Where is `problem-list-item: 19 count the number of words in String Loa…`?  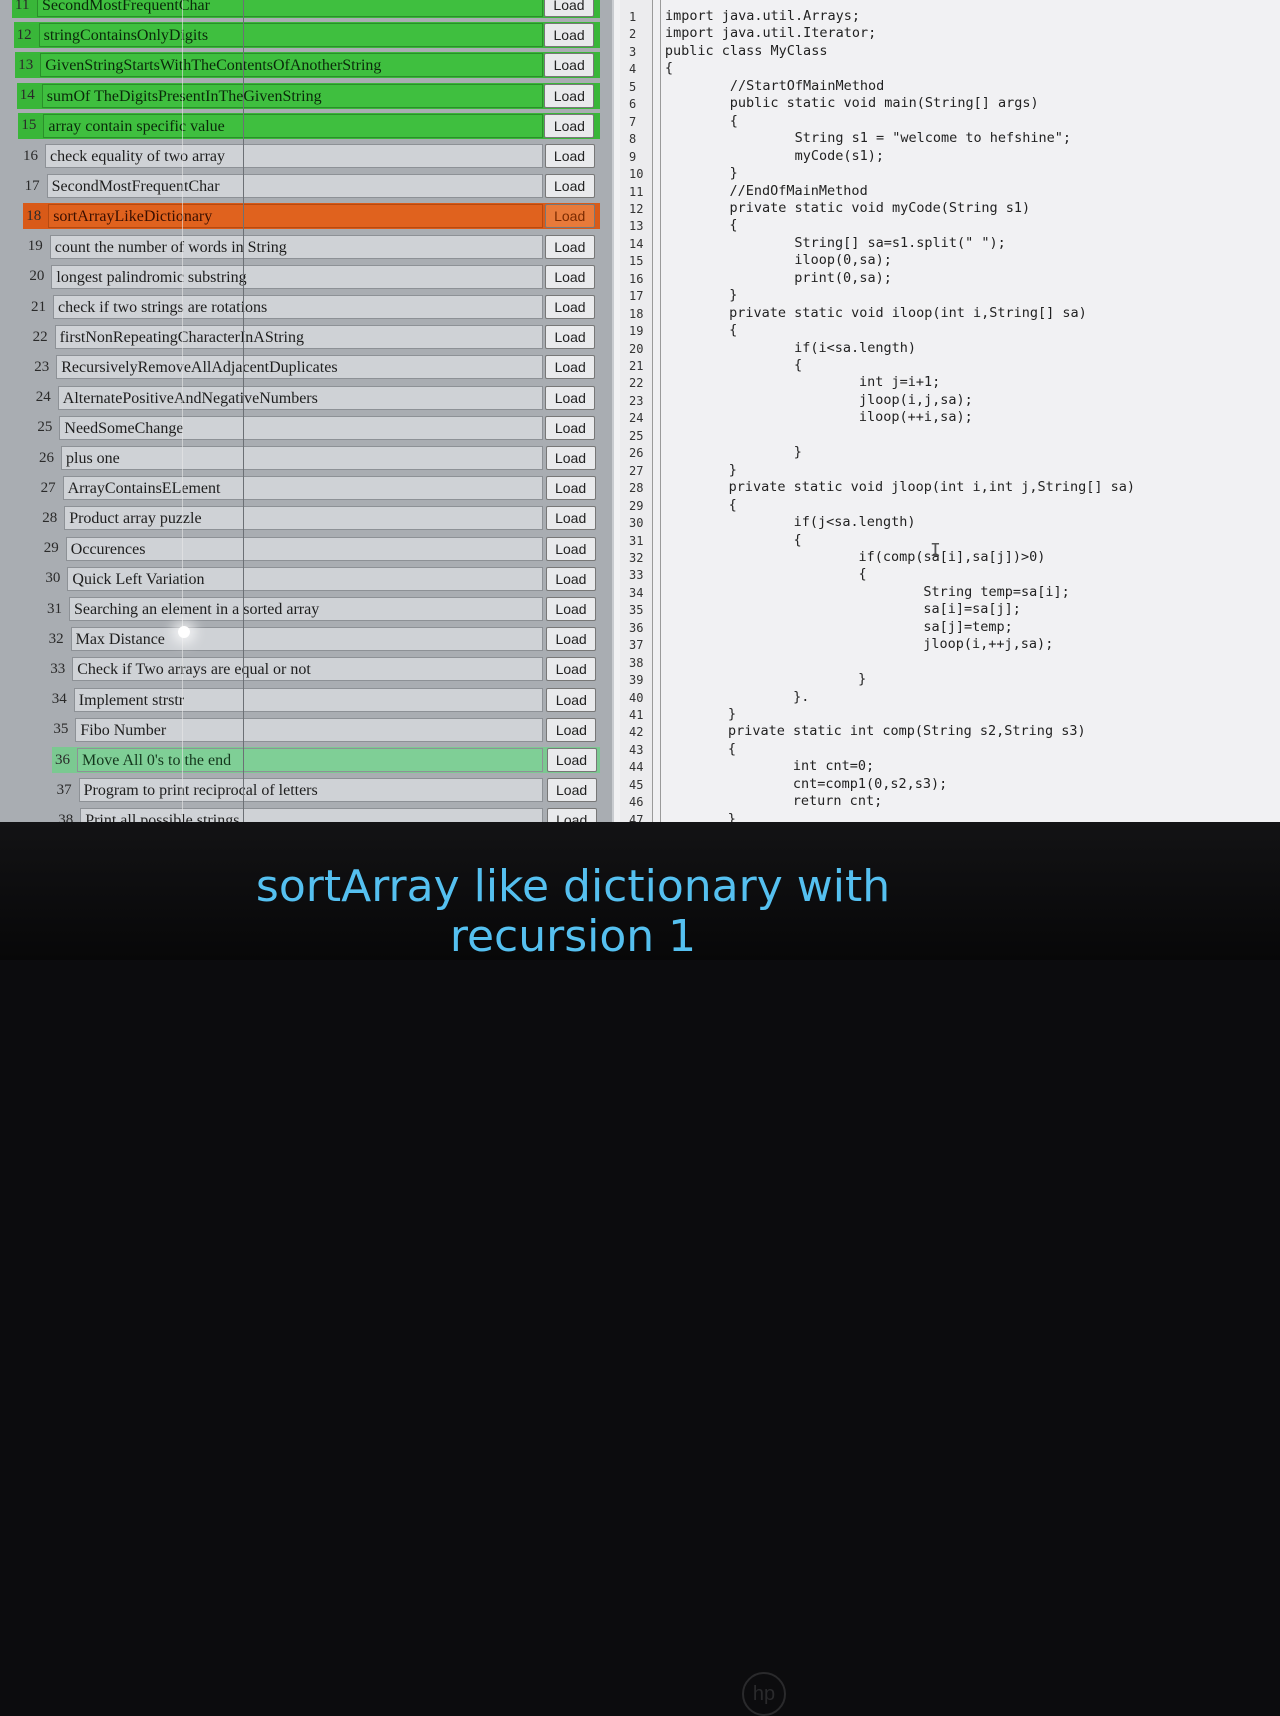 problem-list-item: 19 count the number of words in String Loa… is located at coordinates (312, 247).